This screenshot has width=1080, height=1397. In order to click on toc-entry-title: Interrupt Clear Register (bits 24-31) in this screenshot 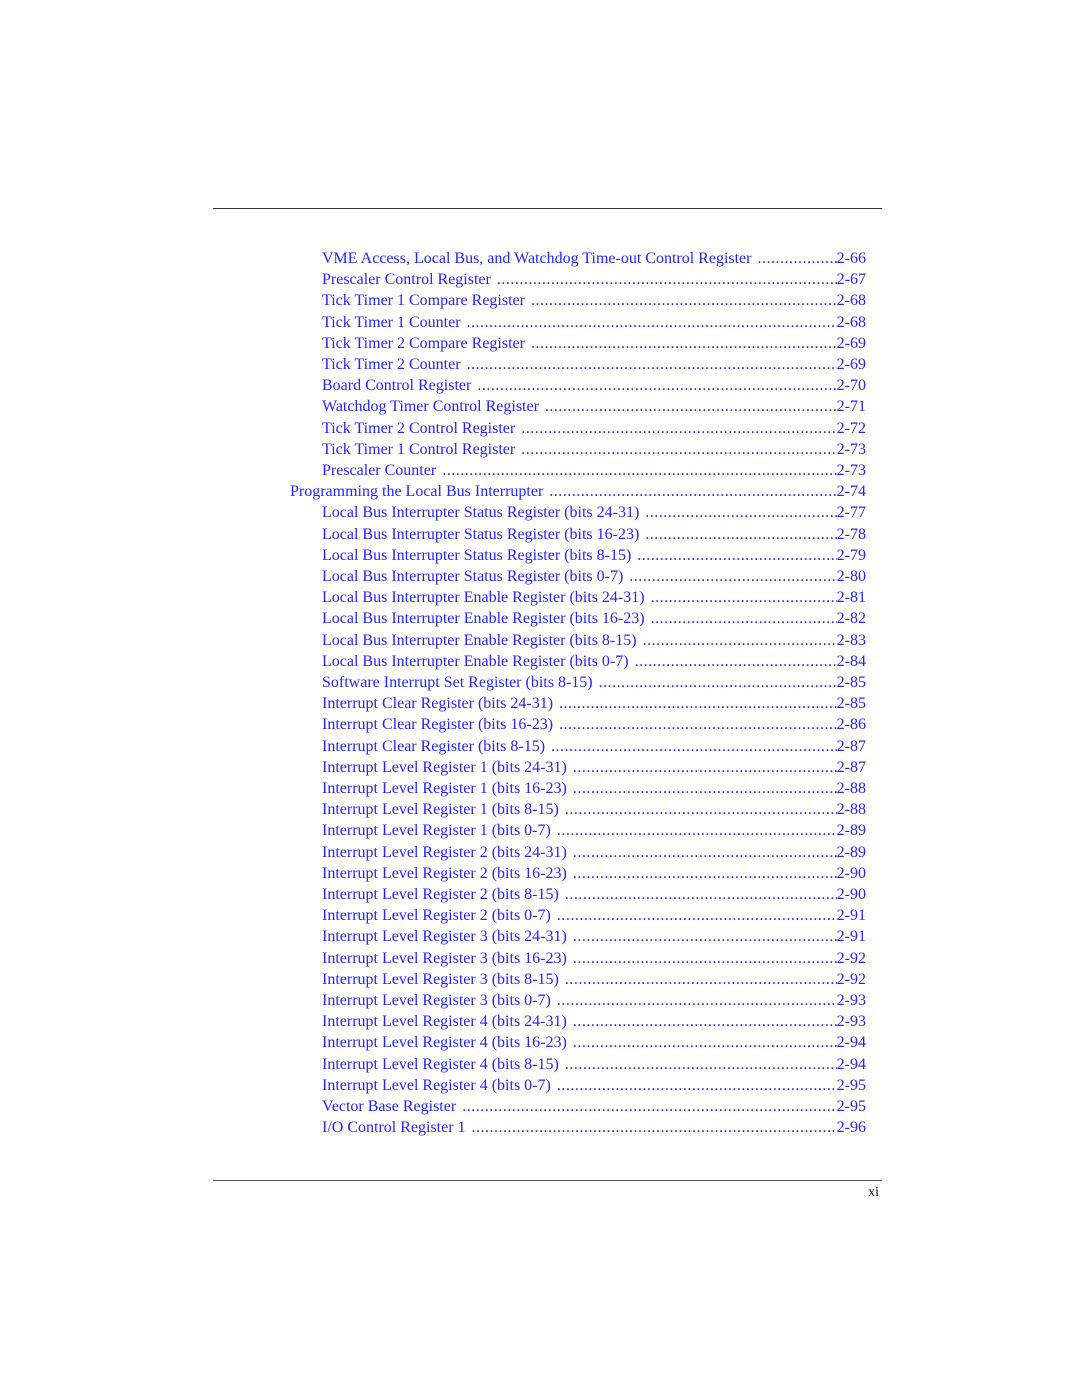, I will do `click(437, 704)`.